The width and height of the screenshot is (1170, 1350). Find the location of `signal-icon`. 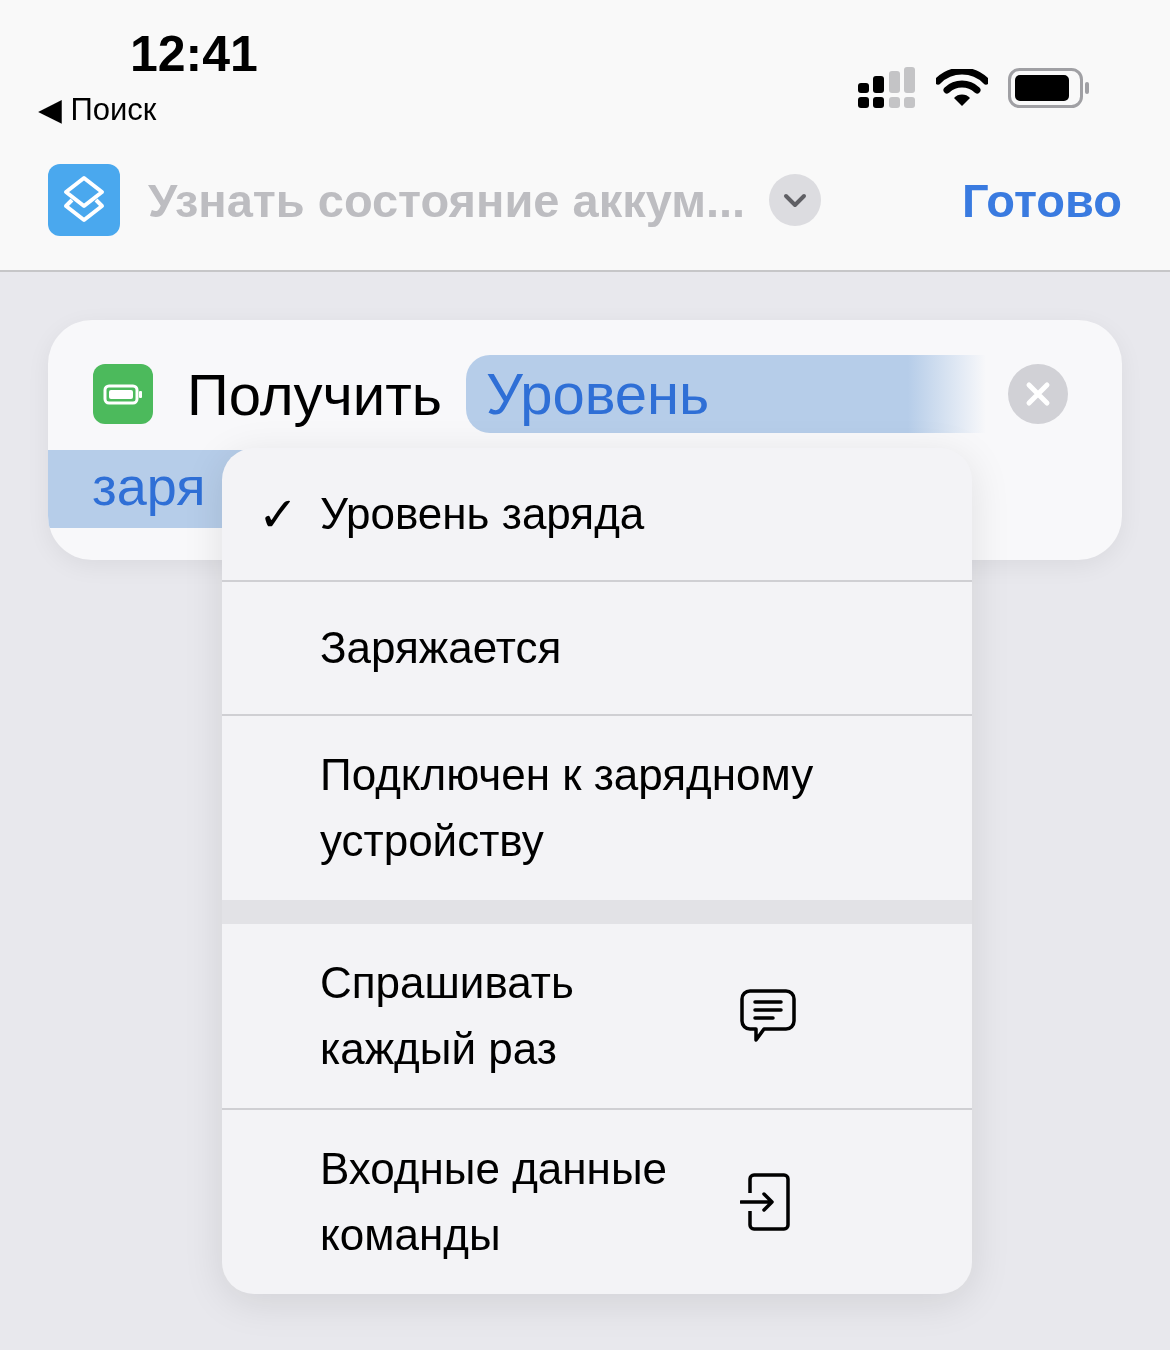

signal-icon is located at coordinates (887, 88).